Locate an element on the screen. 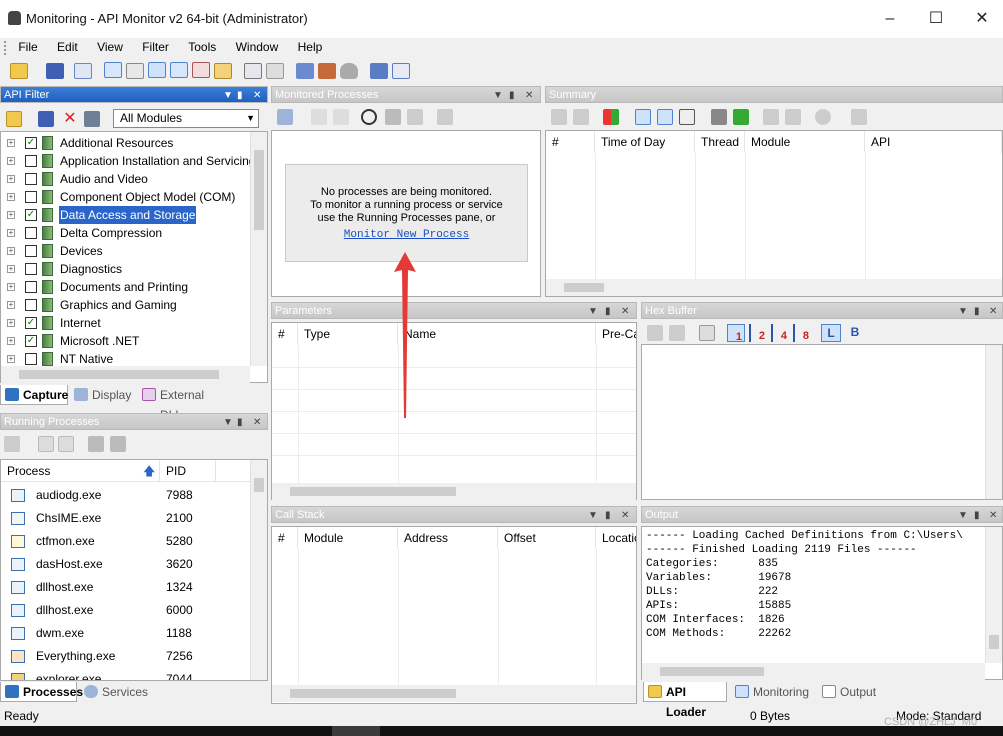  col-pre-call: Pre-Ca is located at coordinates (616, 334).